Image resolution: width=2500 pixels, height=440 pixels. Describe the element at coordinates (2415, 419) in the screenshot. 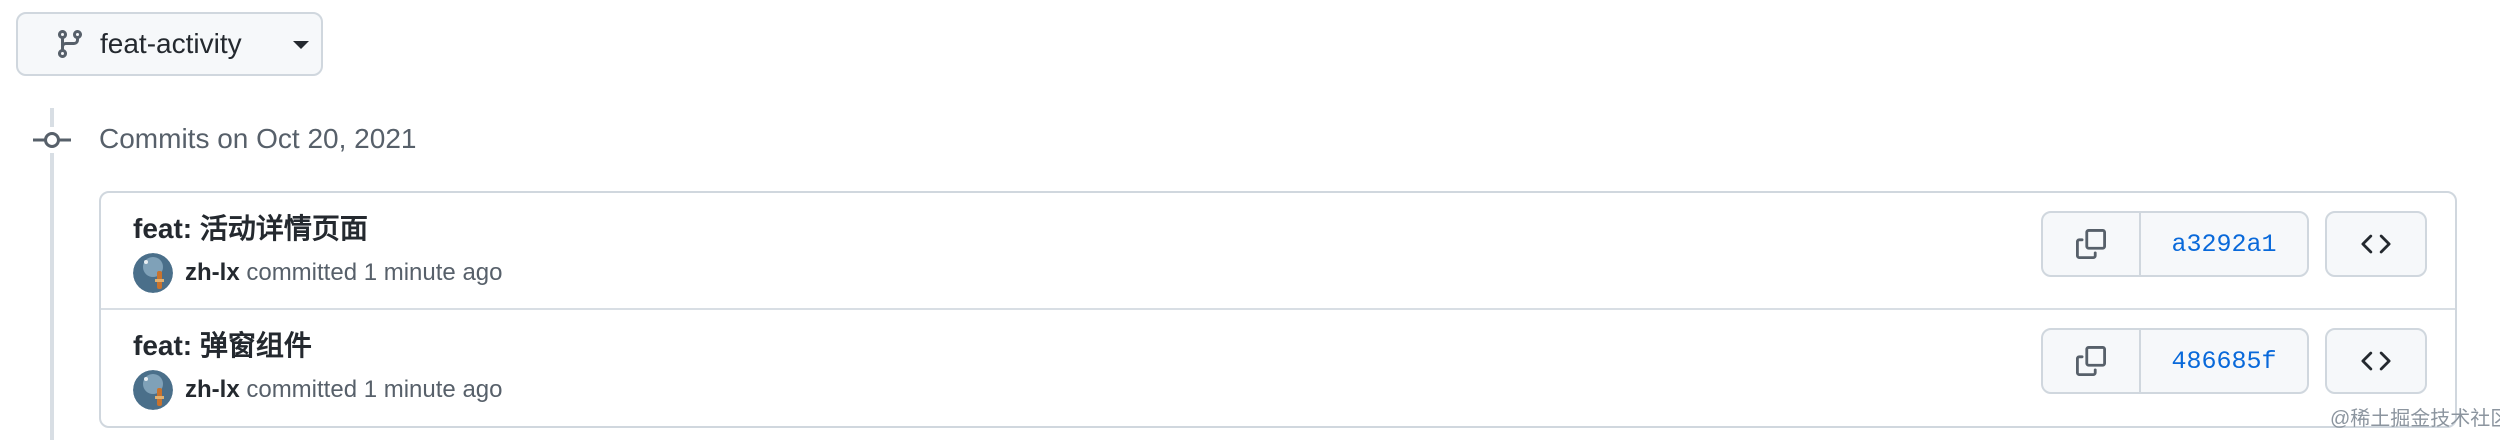

I see `watermark: @稀土掘金技术社区` at that location.